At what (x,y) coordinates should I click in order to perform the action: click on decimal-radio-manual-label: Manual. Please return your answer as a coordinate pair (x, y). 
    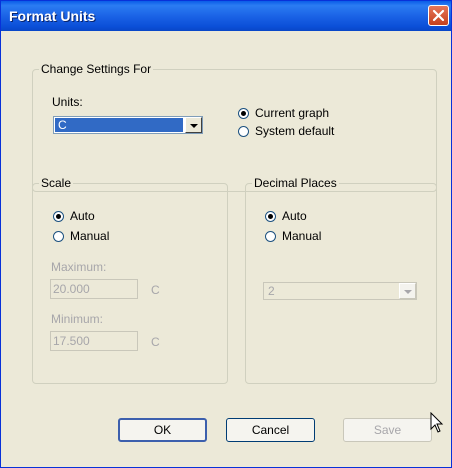
    Looking at the image, I should click on (302, 236).